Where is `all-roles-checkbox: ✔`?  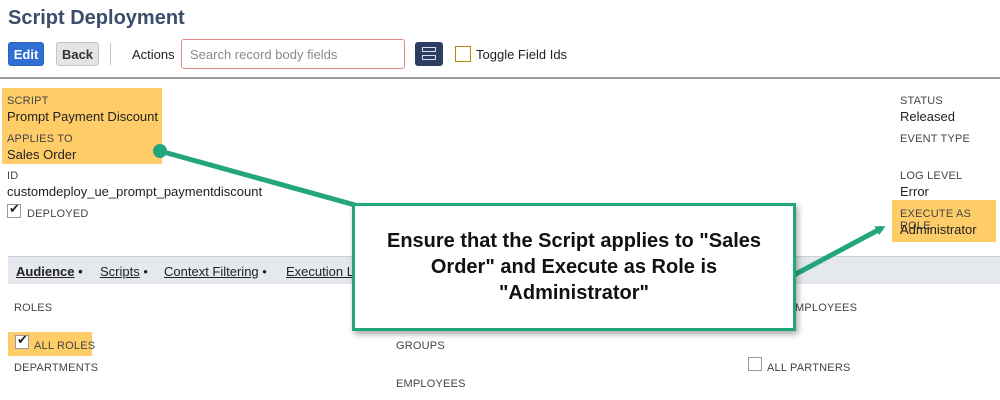
all-roles-checkbox: ✔ is located at coordinates (22, 340).